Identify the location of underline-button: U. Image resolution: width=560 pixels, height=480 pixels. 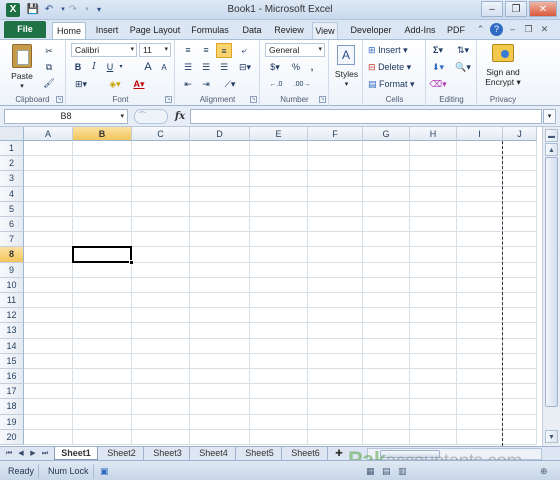
(110, 67).